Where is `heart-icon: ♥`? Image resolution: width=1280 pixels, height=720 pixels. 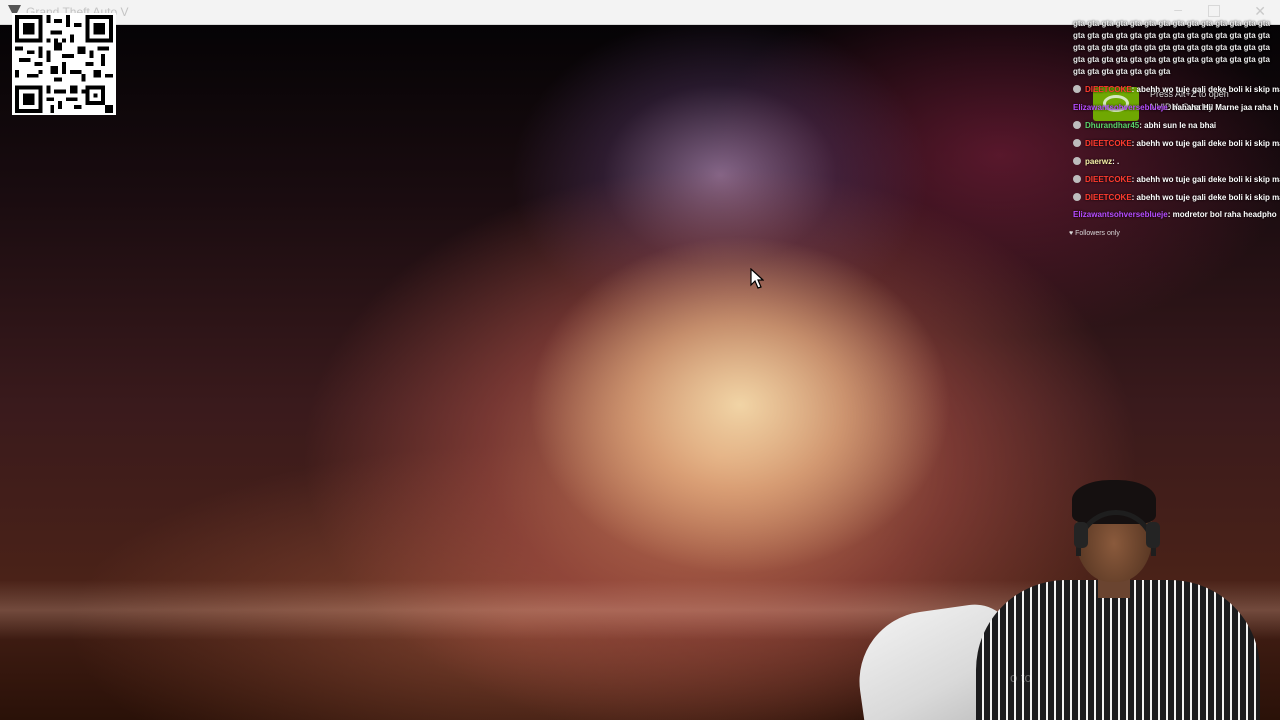
heart-icon: ♥ is located at coordinates (1071, 233).